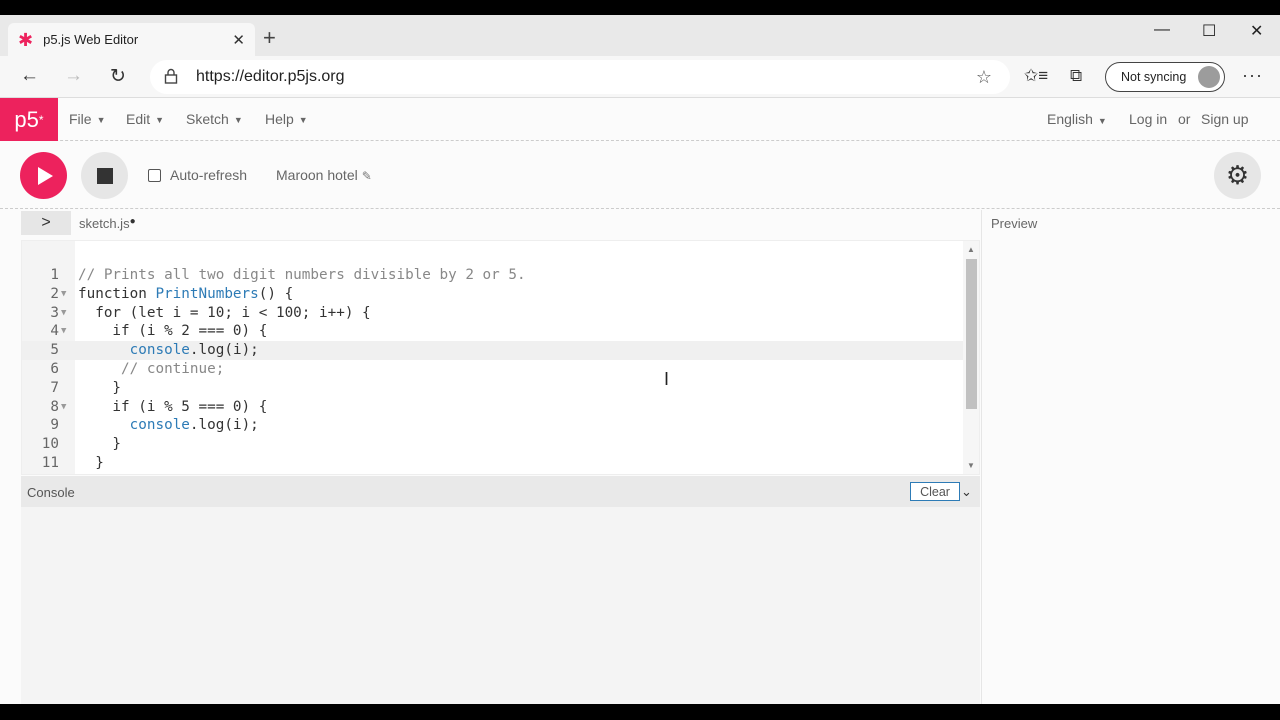 This screenshot has height=720, width=1280. I want to click on chevron-right-icon: >, so click(46, 222).